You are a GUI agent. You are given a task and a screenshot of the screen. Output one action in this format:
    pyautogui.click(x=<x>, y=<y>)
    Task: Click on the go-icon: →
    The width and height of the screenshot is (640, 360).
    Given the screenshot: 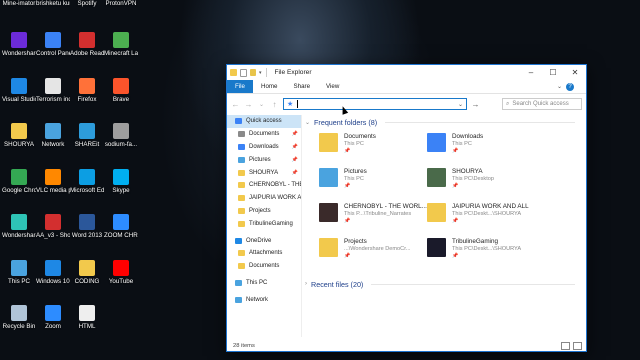 What is the action you would take?
    pyautogui.click(x=475, y=104)
    